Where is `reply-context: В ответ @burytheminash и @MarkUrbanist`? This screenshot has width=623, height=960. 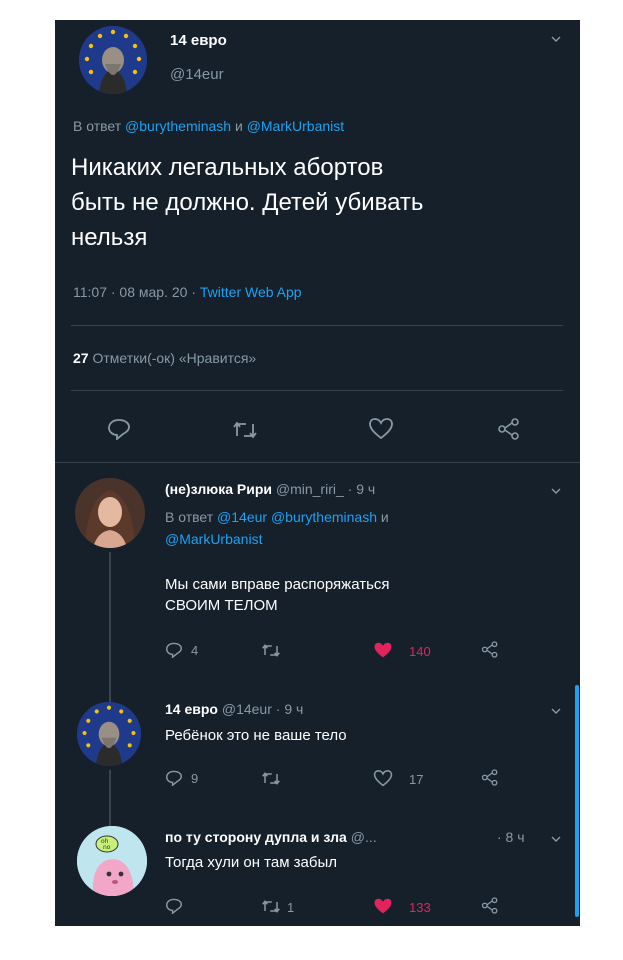 reply-context: В ответ @burytheminash и @MarkUrbanist is located at coordinates (208, 126).